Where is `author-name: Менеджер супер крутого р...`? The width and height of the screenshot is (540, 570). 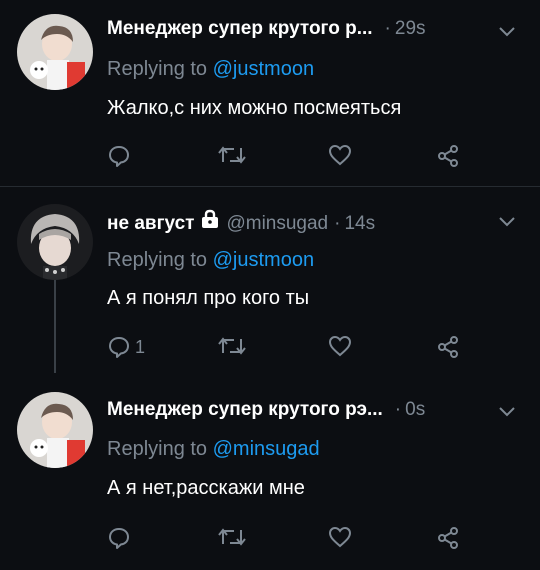
author-name: Менеджер супер крутого р... is located at coordinates (240, 29).